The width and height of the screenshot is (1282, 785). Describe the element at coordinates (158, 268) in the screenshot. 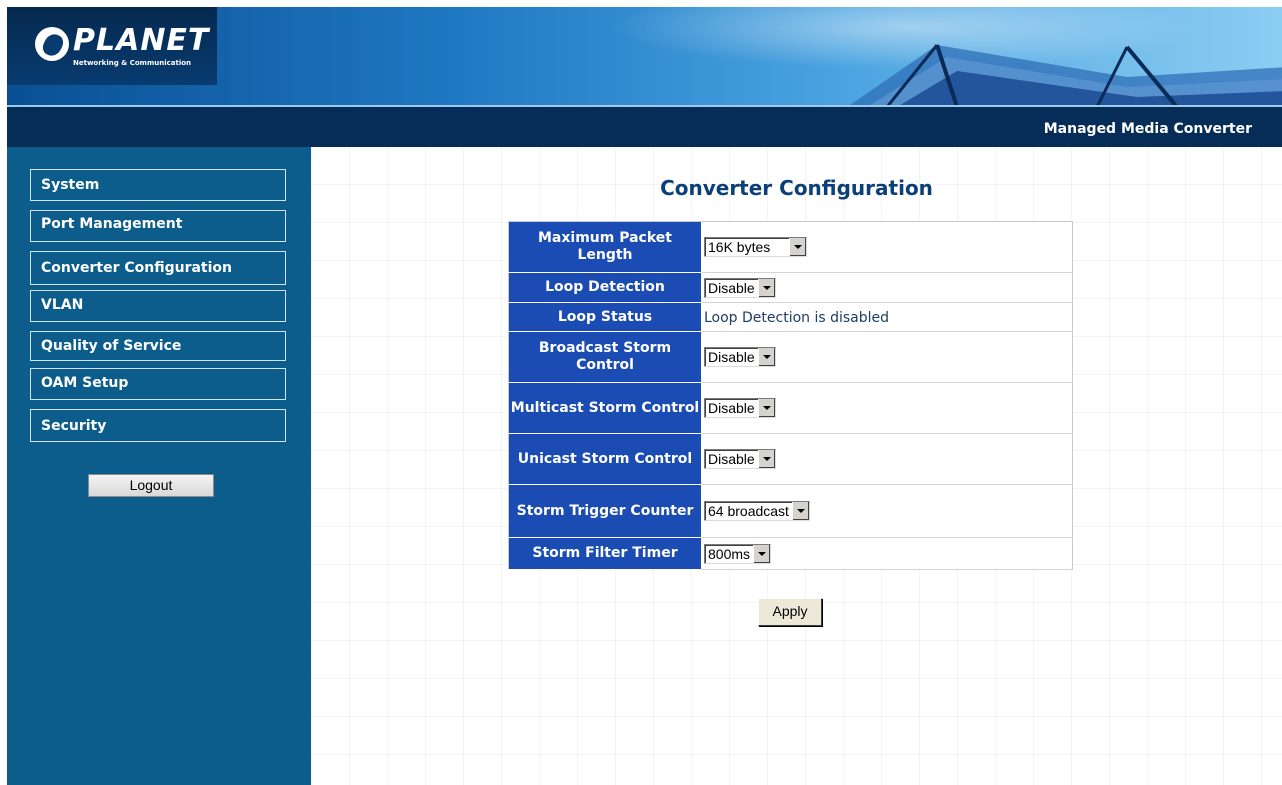

I see `sidebar-item-converter-configuration: Converter Configuration` at that location.